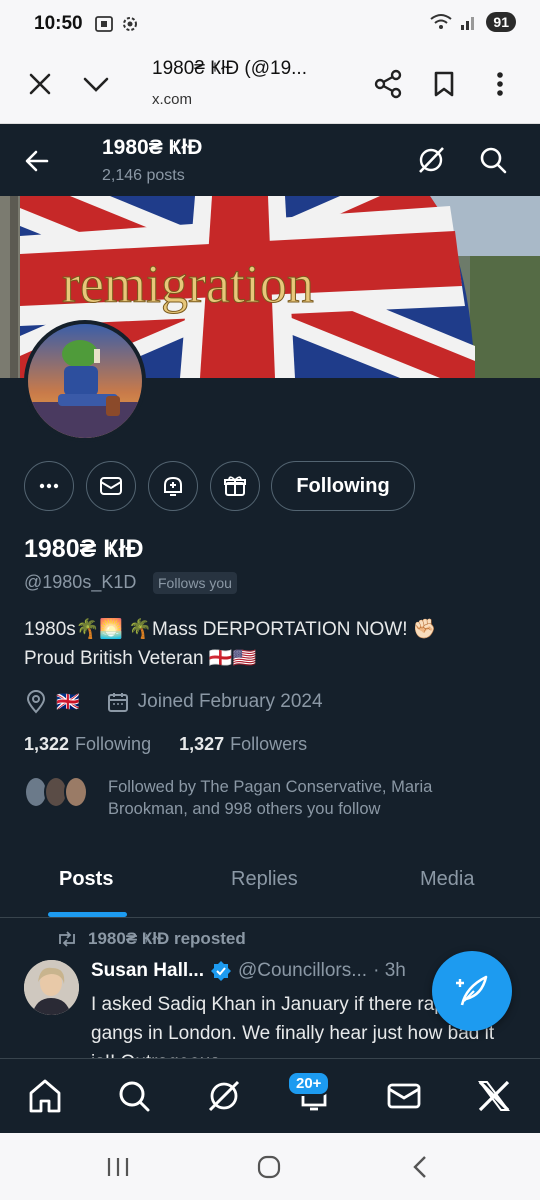 This screenshot has width=540, height=1200. I want to click on home-button-icon, so click(269, 1167).